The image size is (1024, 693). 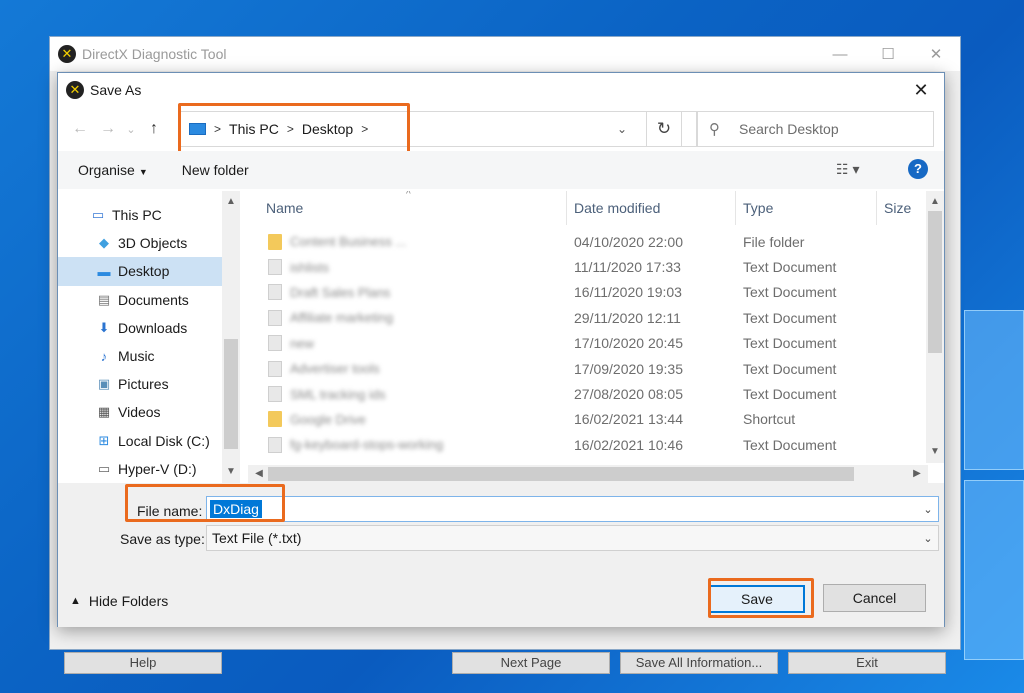 I want to click on file-name-input: DxDiag, so click(x=236, y=509).